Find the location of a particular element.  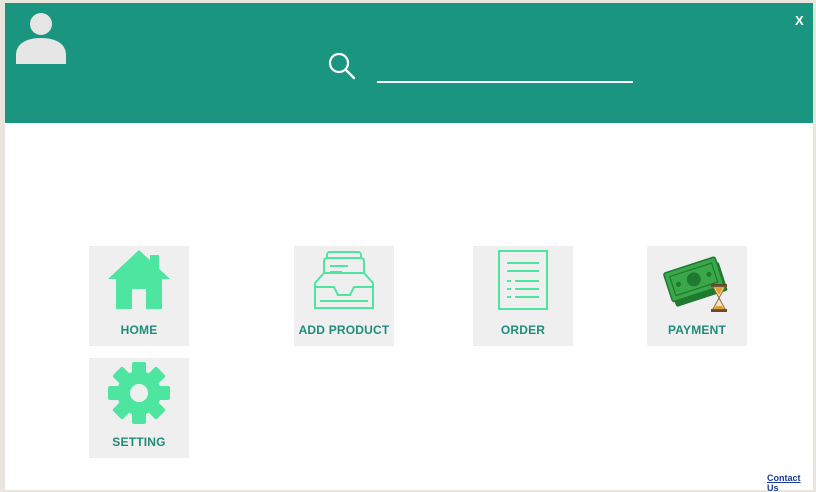

setting-tile: SETTING is located at coordinates (139, 408).